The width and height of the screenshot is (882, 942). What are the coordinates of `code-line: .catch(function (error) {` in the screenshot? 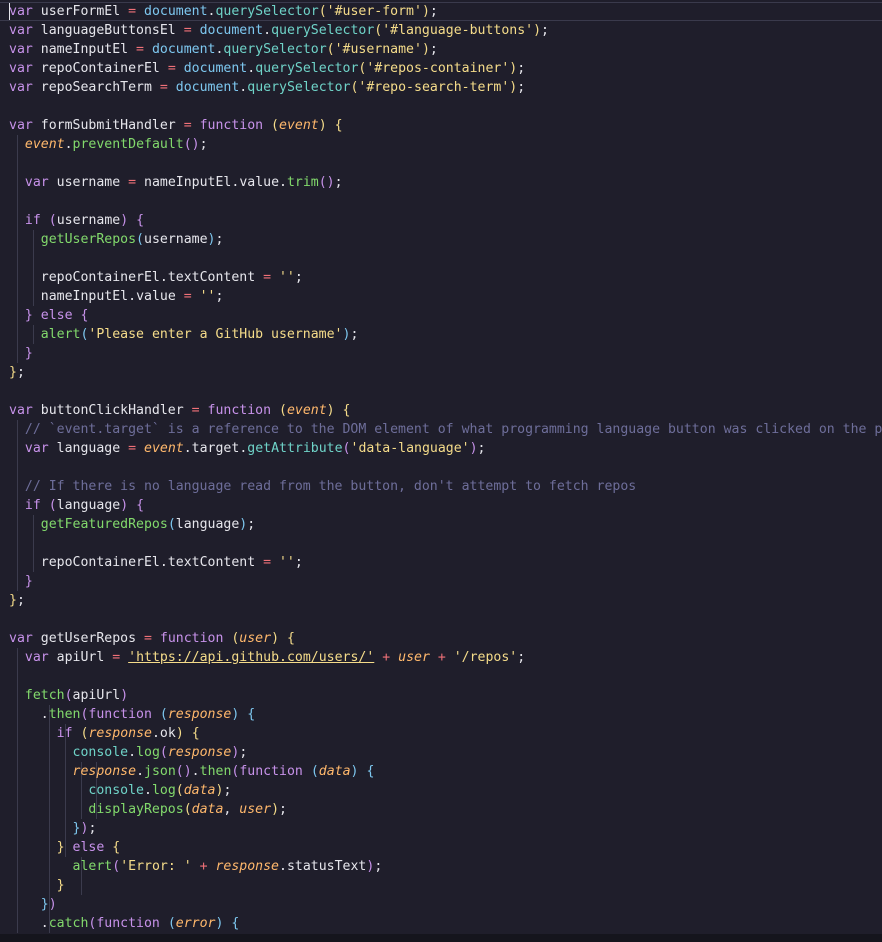 It's located at (124, 923).